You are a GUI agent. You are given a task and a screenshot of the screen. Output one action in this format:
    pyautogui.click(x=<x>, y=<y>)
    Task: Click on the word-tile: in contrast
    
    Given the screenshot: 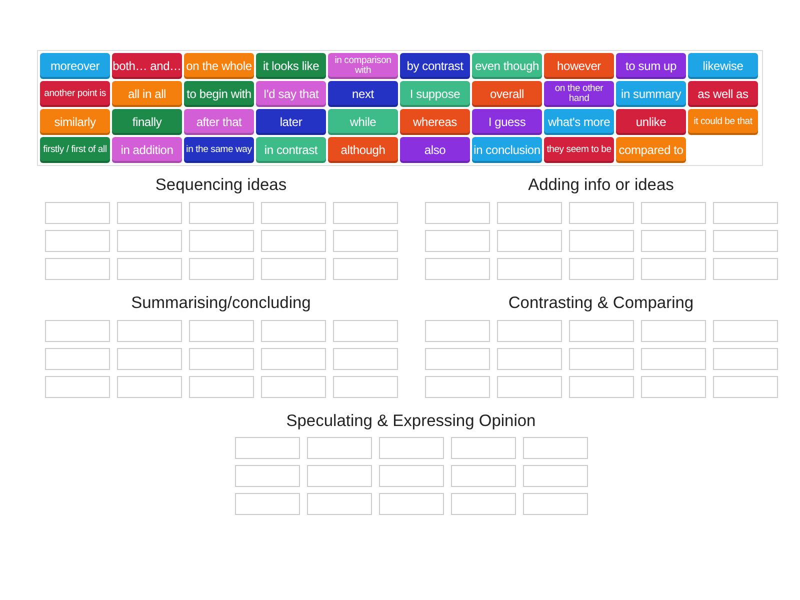 What is the action you would take?
    pyautogui.click(x=291, y=150)
    